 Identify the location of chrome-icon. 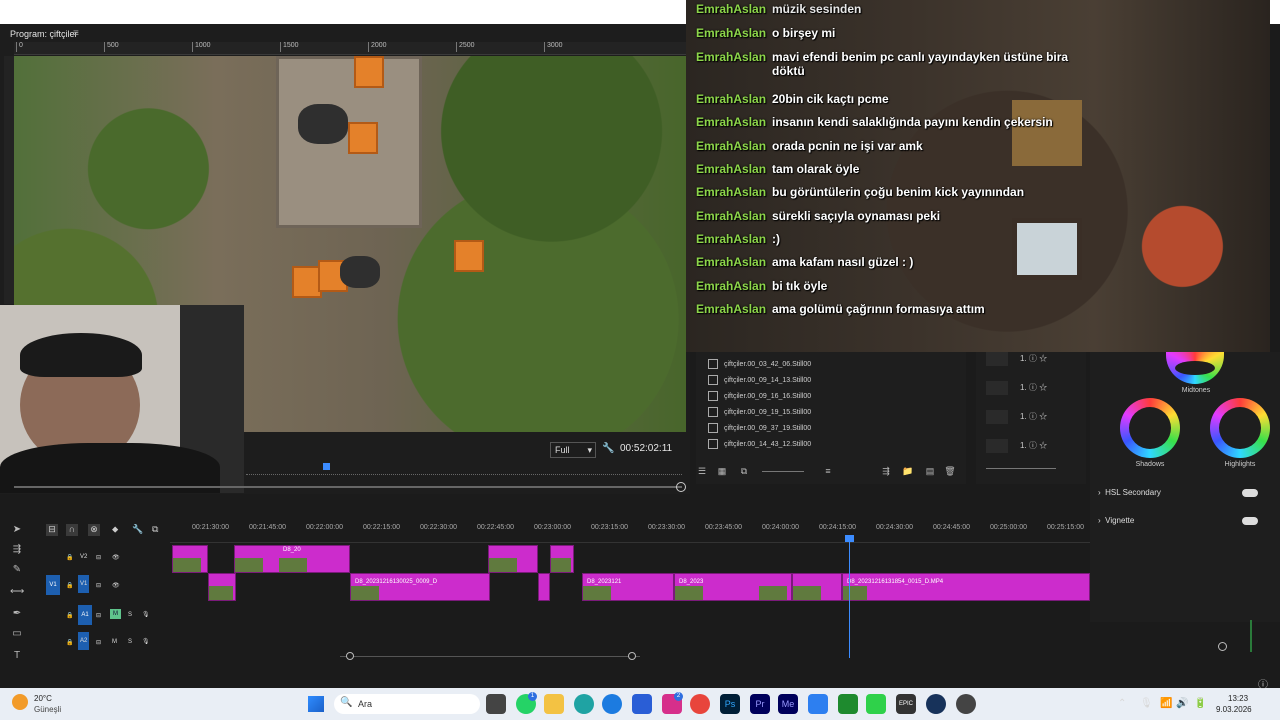
(700, 704).